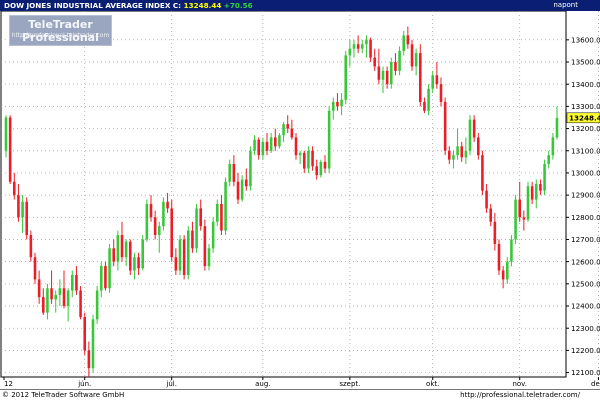  What do you see at coordinates (585, 62) in the screenshot?
I see `y-tick-label: 13500.00` at bounding box center [585, 62].